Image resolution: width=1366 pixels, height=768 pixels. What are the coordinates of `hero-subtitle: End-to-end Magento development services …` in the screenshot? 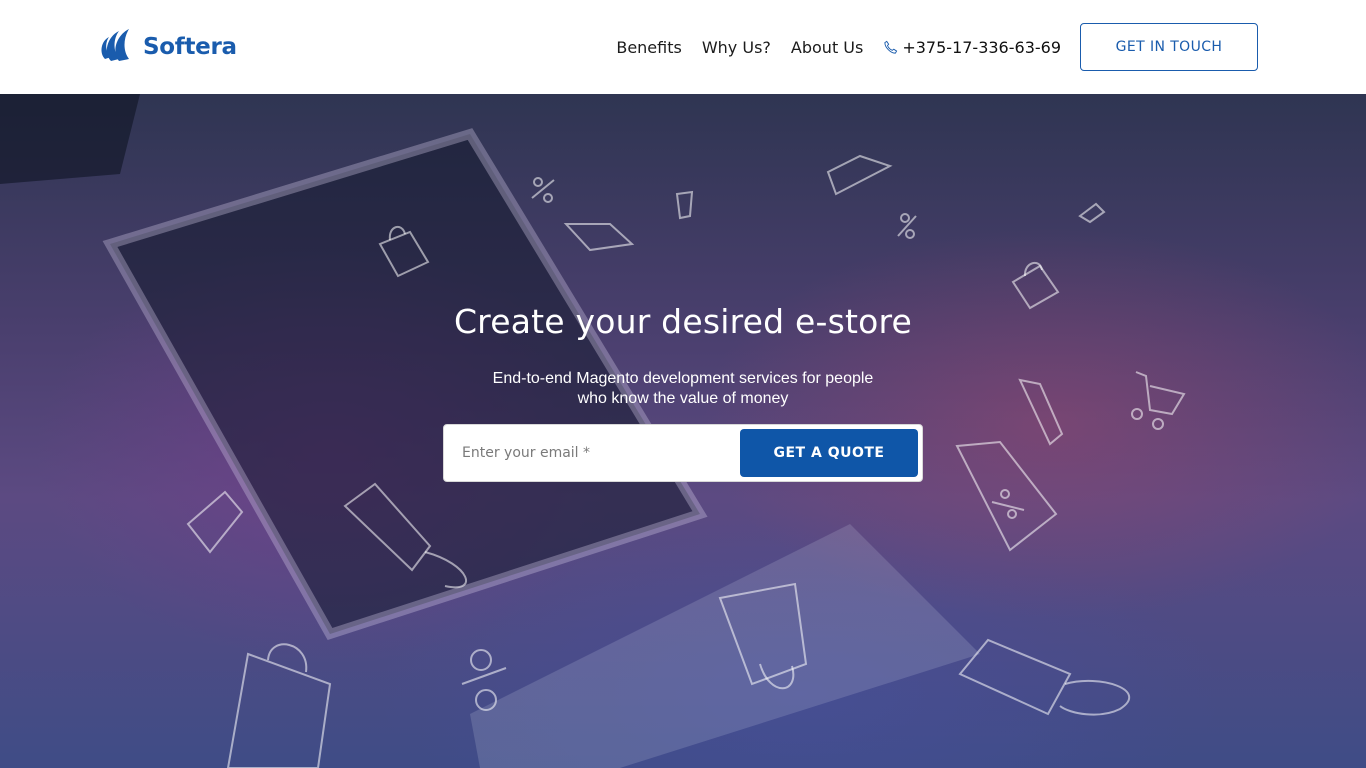 It's located at (683, 388).